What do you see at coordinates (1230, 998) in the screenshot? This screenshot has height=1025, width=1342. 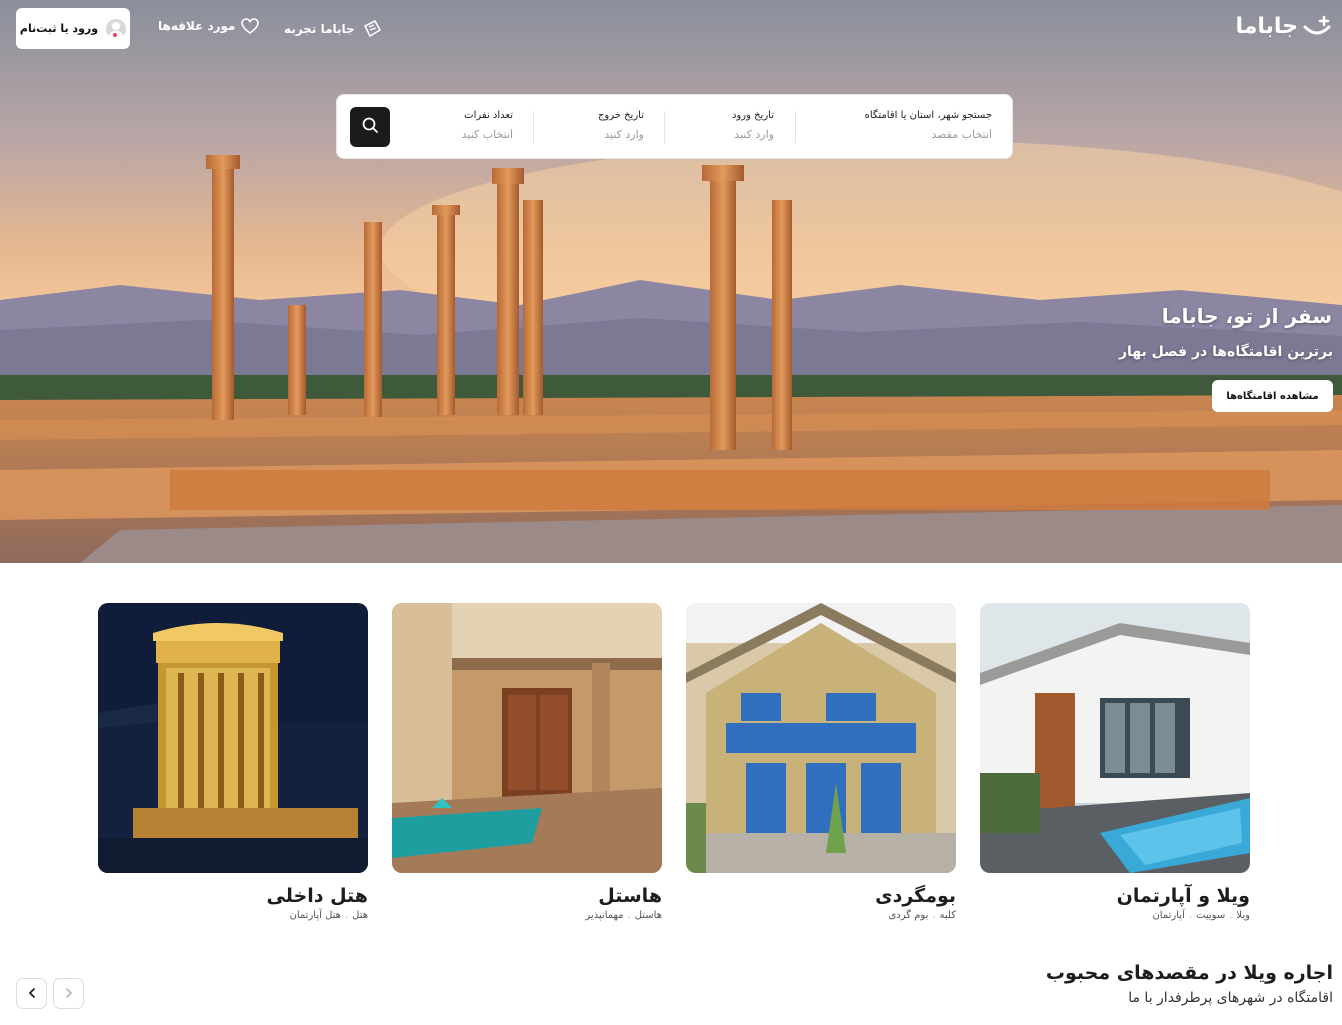 I see `section-subtitle: اقامتگاه در شهرهای پرطرفدار با ما` at bounding box center [1230, 998].